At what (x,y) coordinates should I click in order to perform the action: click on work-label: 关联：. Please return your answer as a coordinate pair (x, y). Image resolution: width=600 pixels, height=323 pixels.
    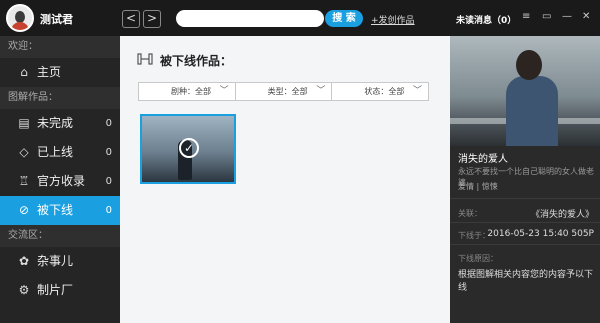
    Looking at the image, I should click on (470, 213).